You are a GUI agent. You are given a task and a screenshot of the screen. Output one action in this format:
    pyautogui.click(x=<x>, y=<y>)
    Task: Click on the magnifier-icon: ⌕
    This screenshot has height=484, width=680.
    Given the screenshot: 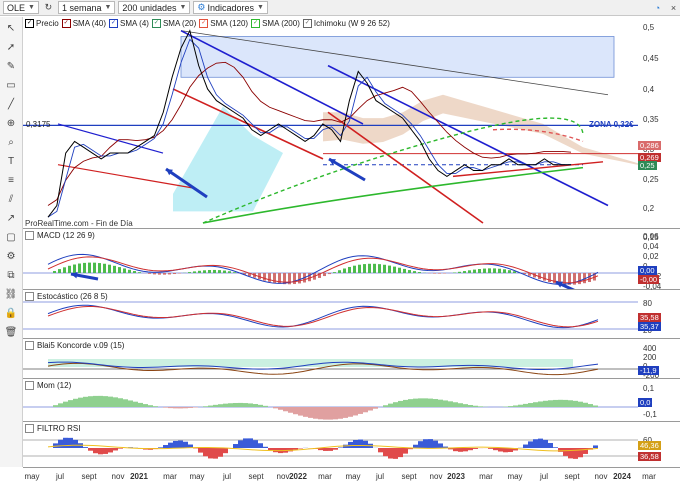 What is the action you would take?
    pyautogui.click(x=11, y=142)
    